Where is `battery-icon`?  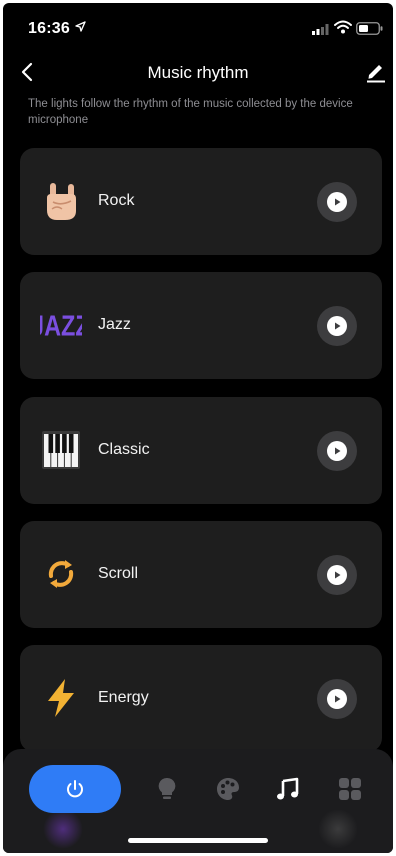
battery-icon is located at coordinates (369, 28).